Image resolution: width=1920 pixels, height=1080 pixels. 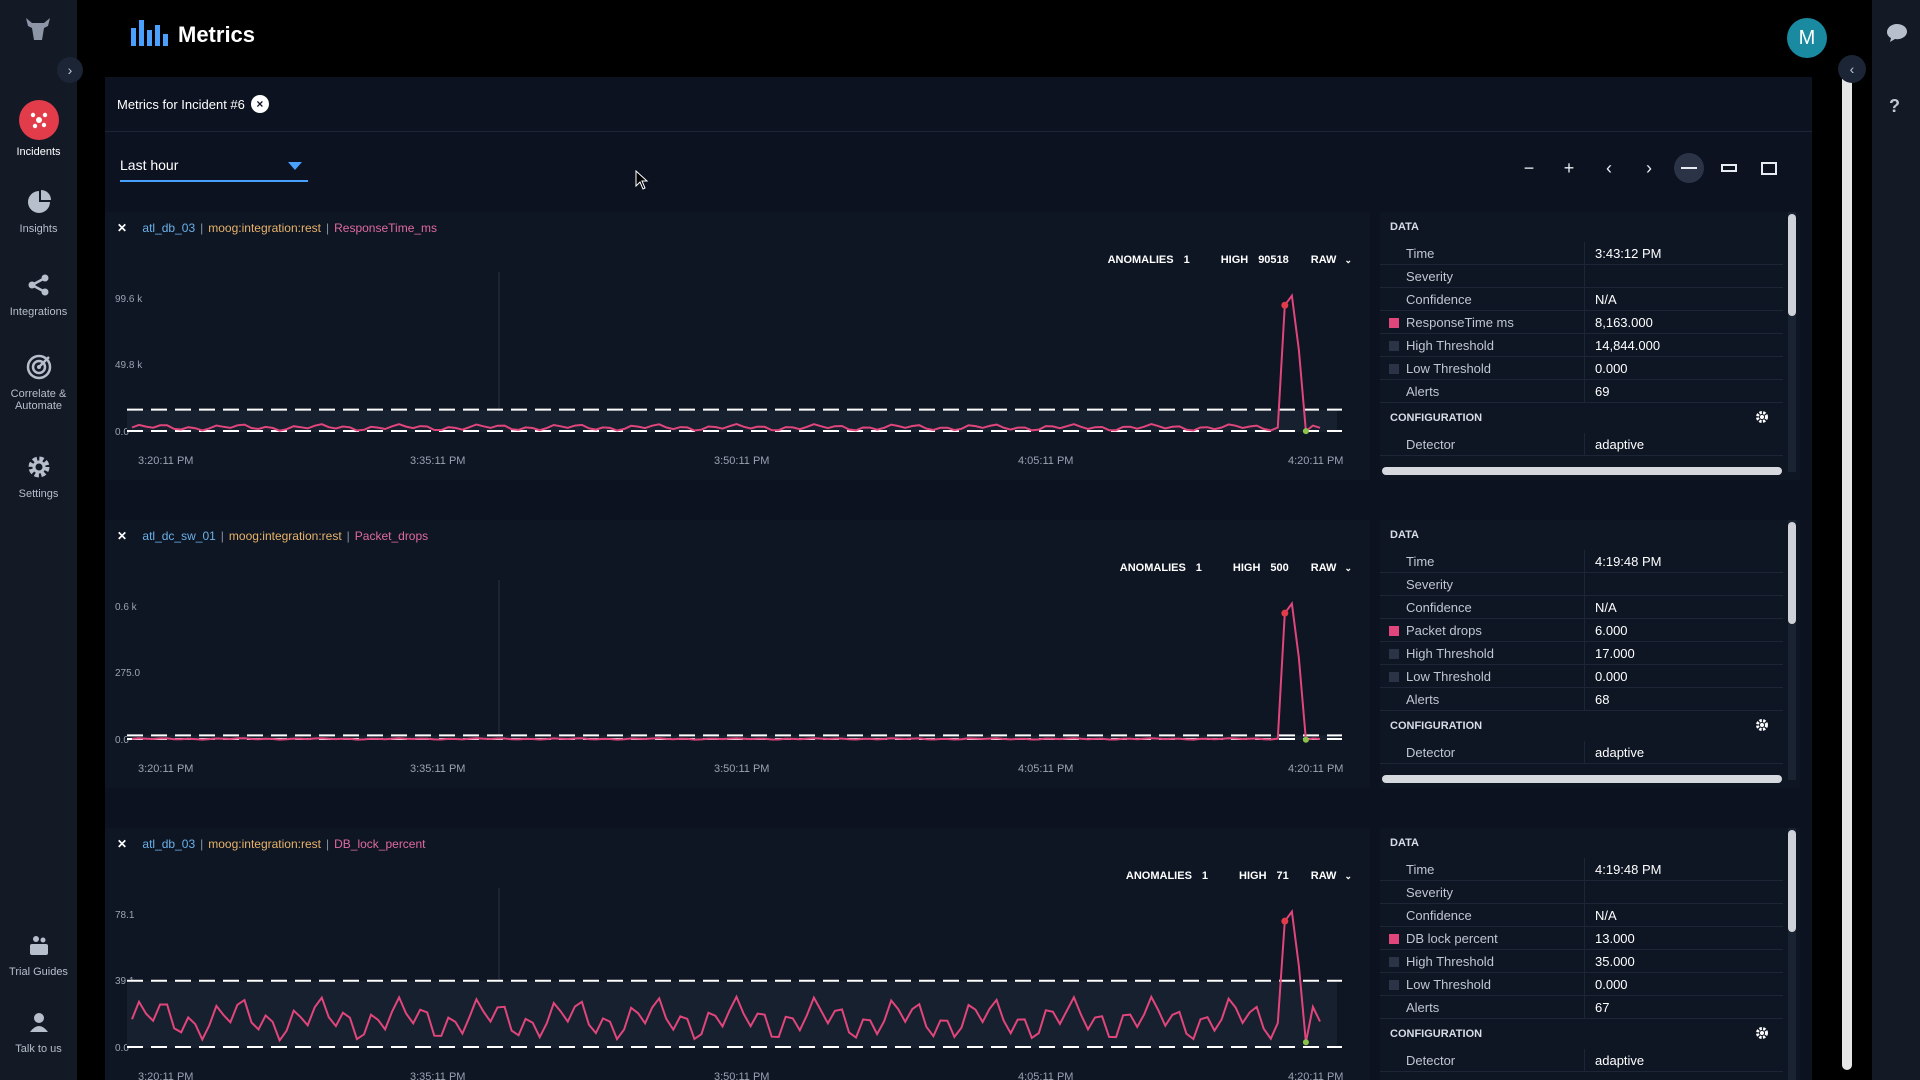 What do you see at coordinates (1581, 630) in the screenshot?
I see `data-row: Packet drops 6.000` at bounding box center [1581, 630].